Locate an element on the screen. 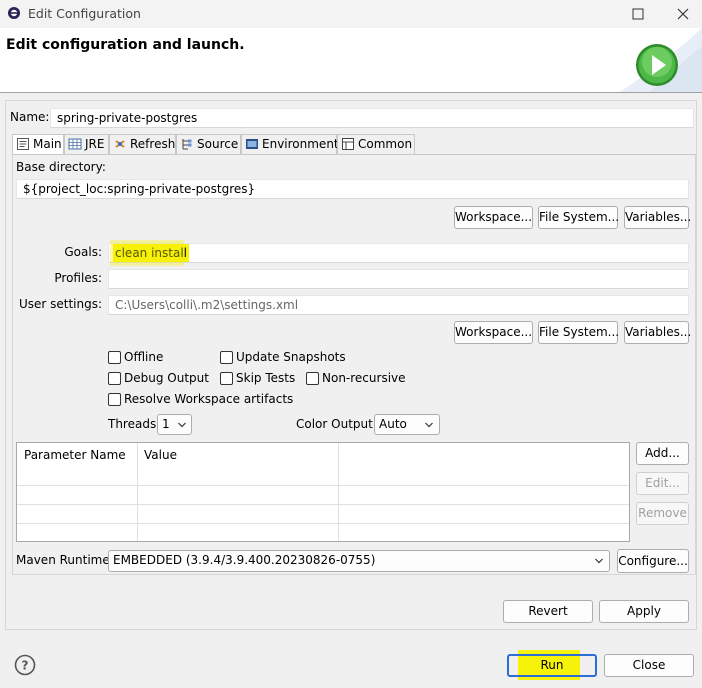 This screenshot has height=688, width=702. threads-select: 1 is located at coordinates (174, 424).